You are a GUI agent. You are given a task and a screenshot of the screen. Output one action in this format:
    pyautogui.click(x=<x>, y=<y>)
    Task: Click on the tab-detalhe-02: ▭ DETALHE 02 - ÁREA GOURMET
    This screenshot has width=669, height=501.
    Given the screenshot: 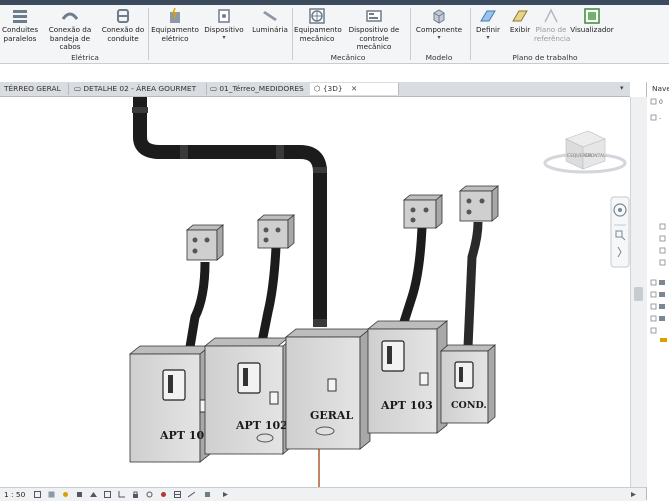 What is the action you would take?
    pyautogui.click(x=138, y=89)
    